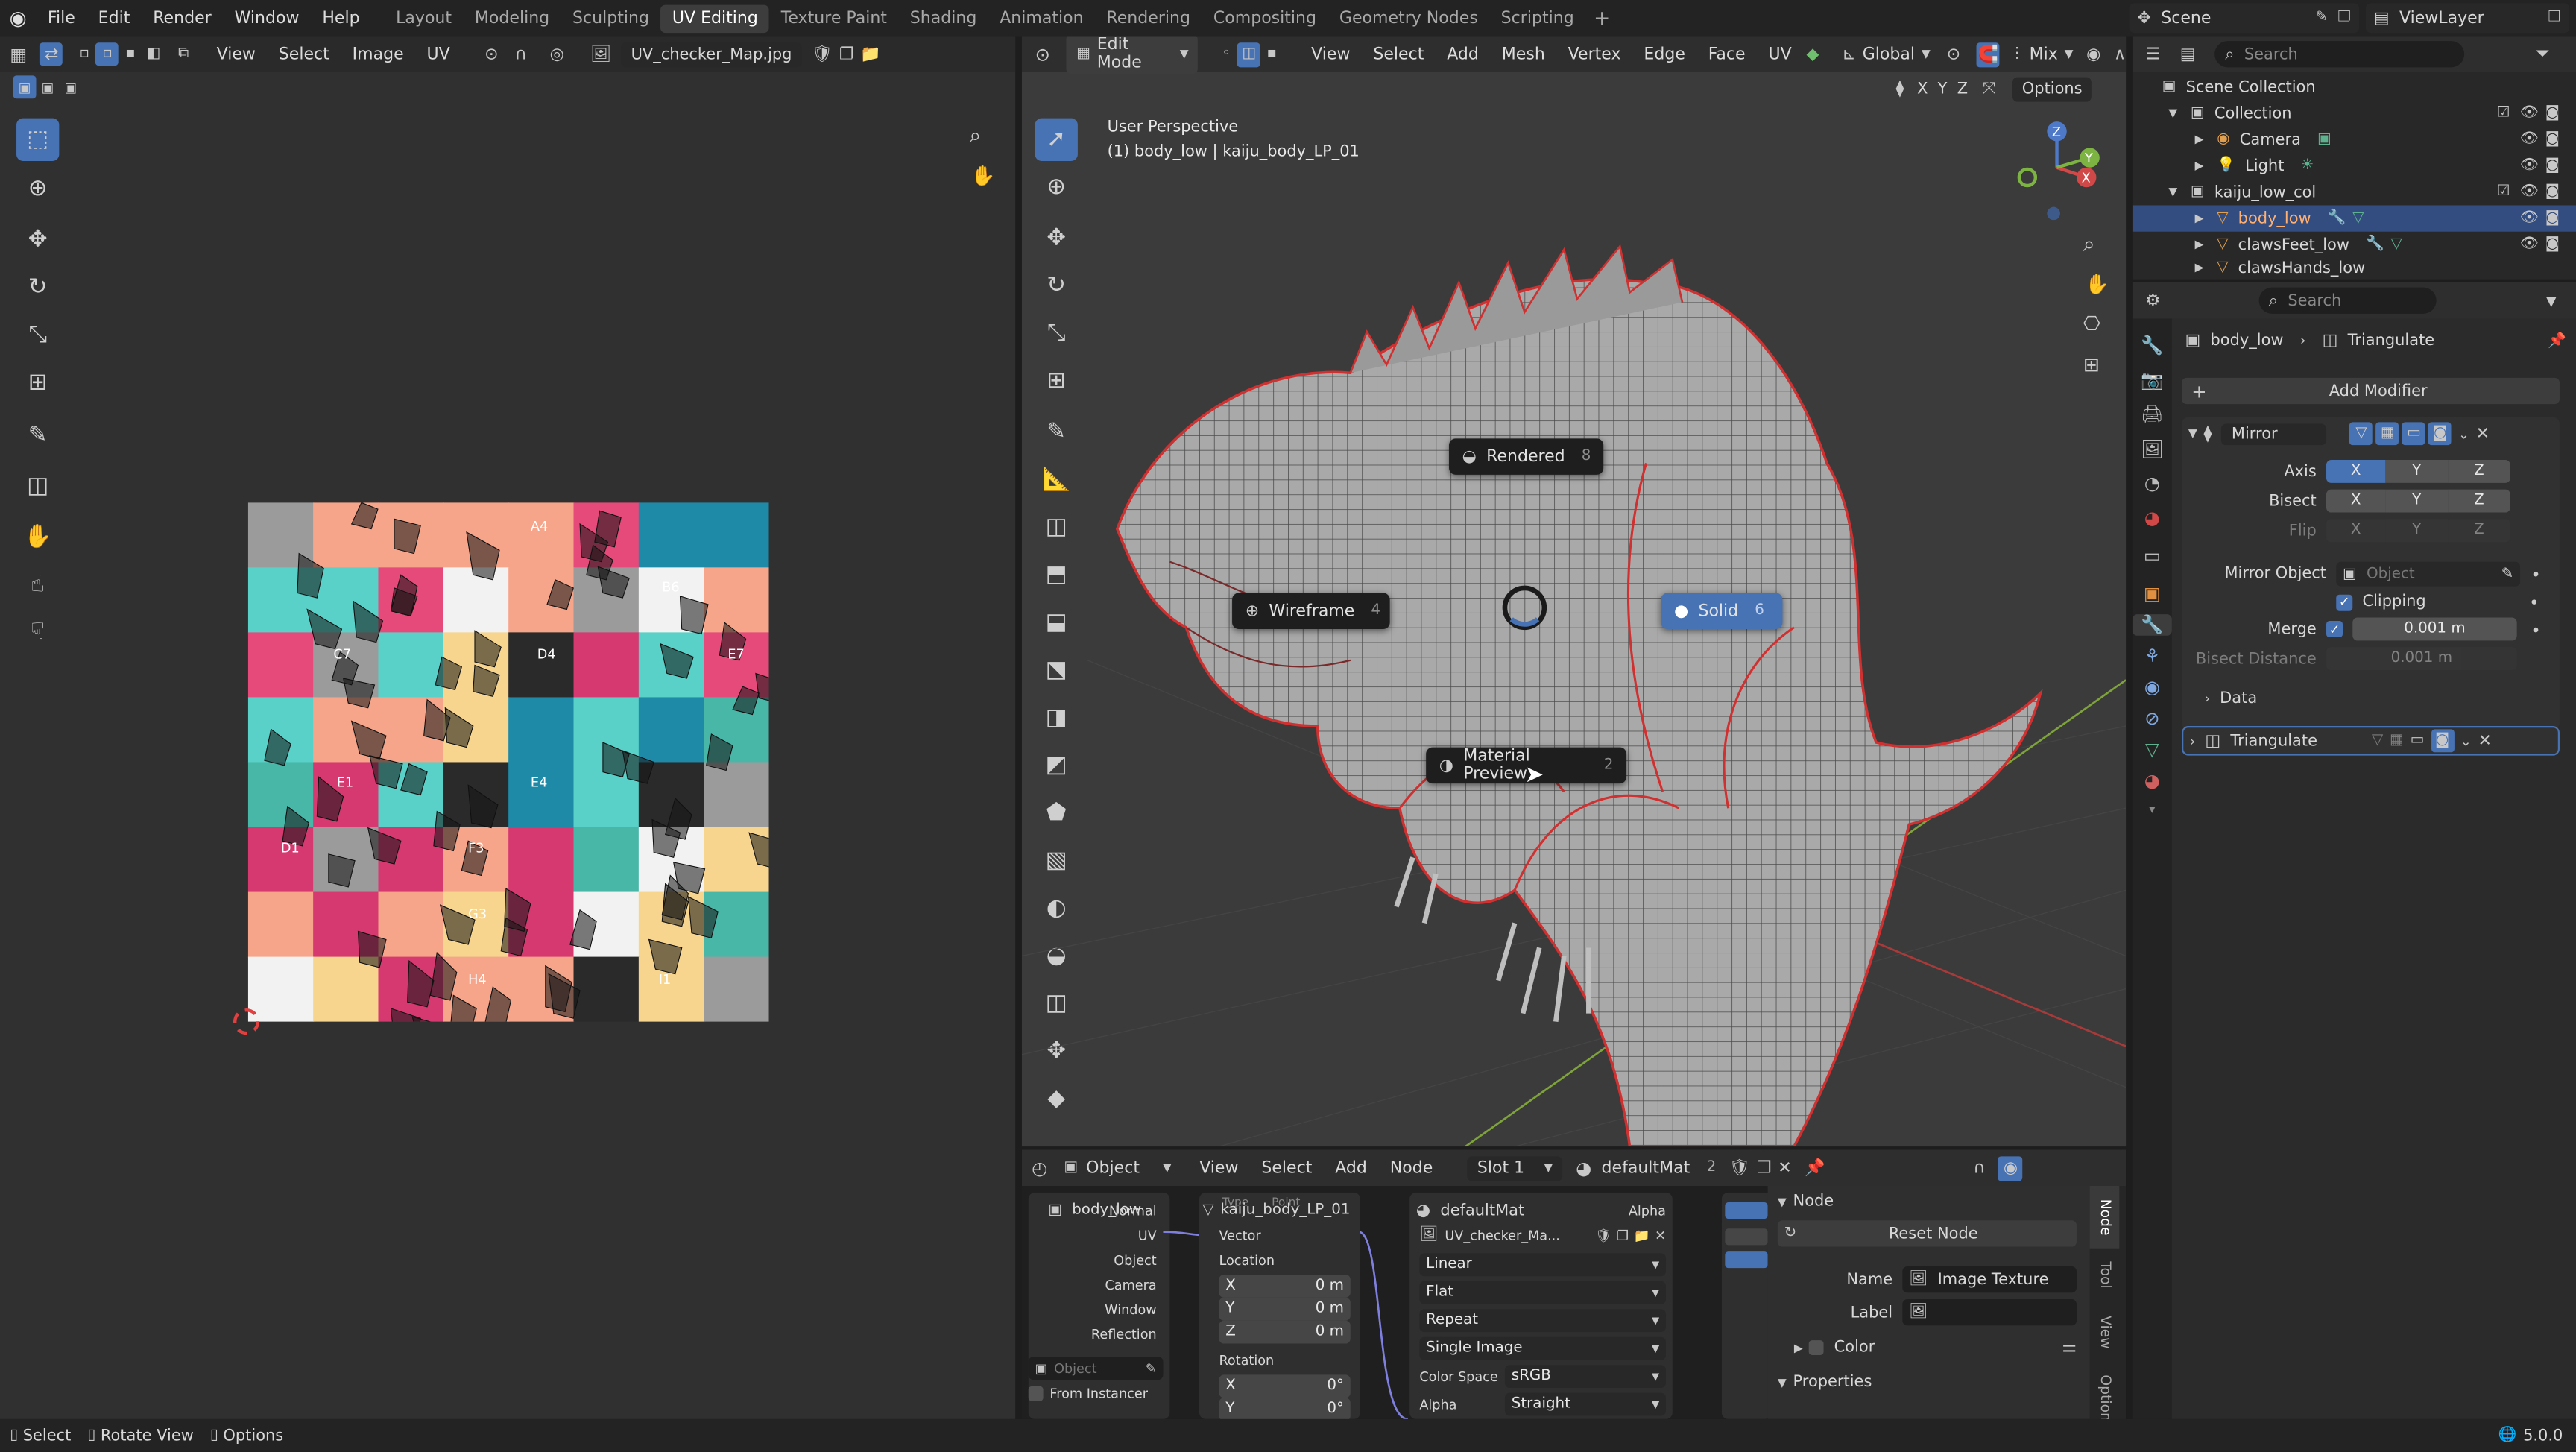 This screenshot has width=2576, height=1452. Describe the element at coordinates (1285, 1309) in the screenshot. I see `location-y-field: Y 0 m` at that location.